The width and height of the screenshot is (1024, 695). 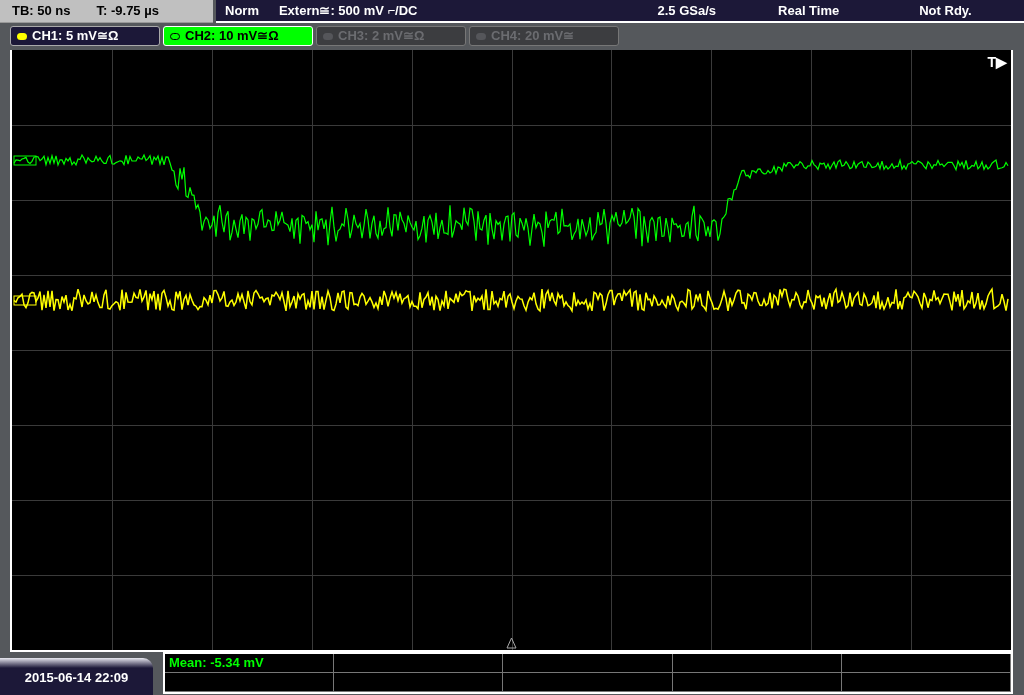 I want to click on trigger-mode-label: Norm, so click(x=242, y=10).